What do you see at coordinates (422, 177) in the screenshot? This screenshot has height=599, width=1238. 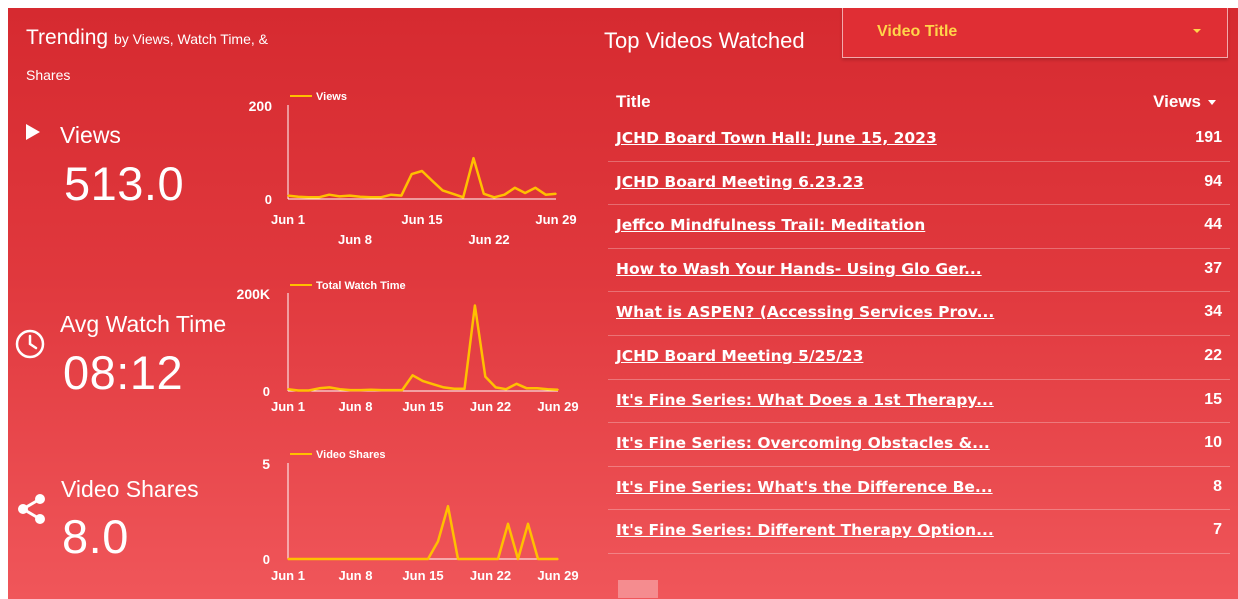 I see `series-line` at bounding box center [422, 177].